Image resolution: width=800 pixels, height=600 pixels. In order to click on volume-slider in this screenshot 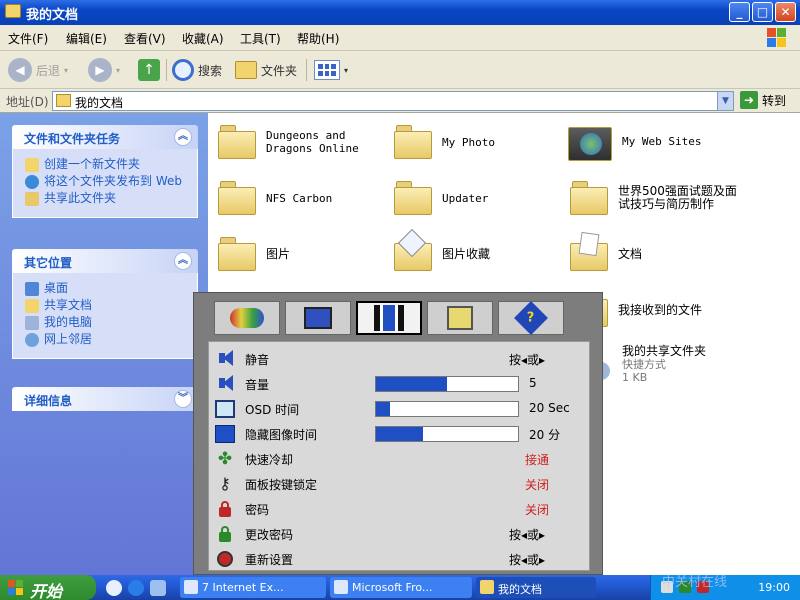, I will do `click(447, 384)`.